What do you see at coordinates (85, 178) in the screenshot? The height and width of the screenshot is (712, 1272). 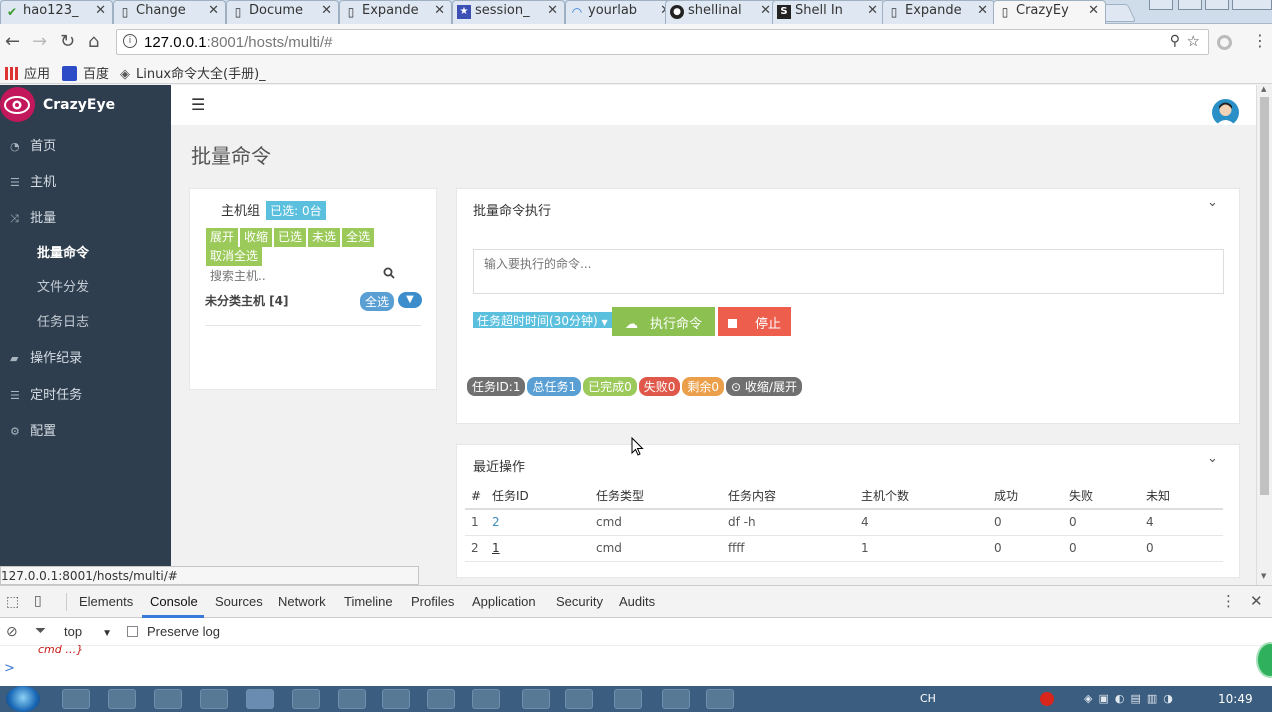 I see `sidebar-item-hosts: ☰ 主机` at bounding box center [85, 178].